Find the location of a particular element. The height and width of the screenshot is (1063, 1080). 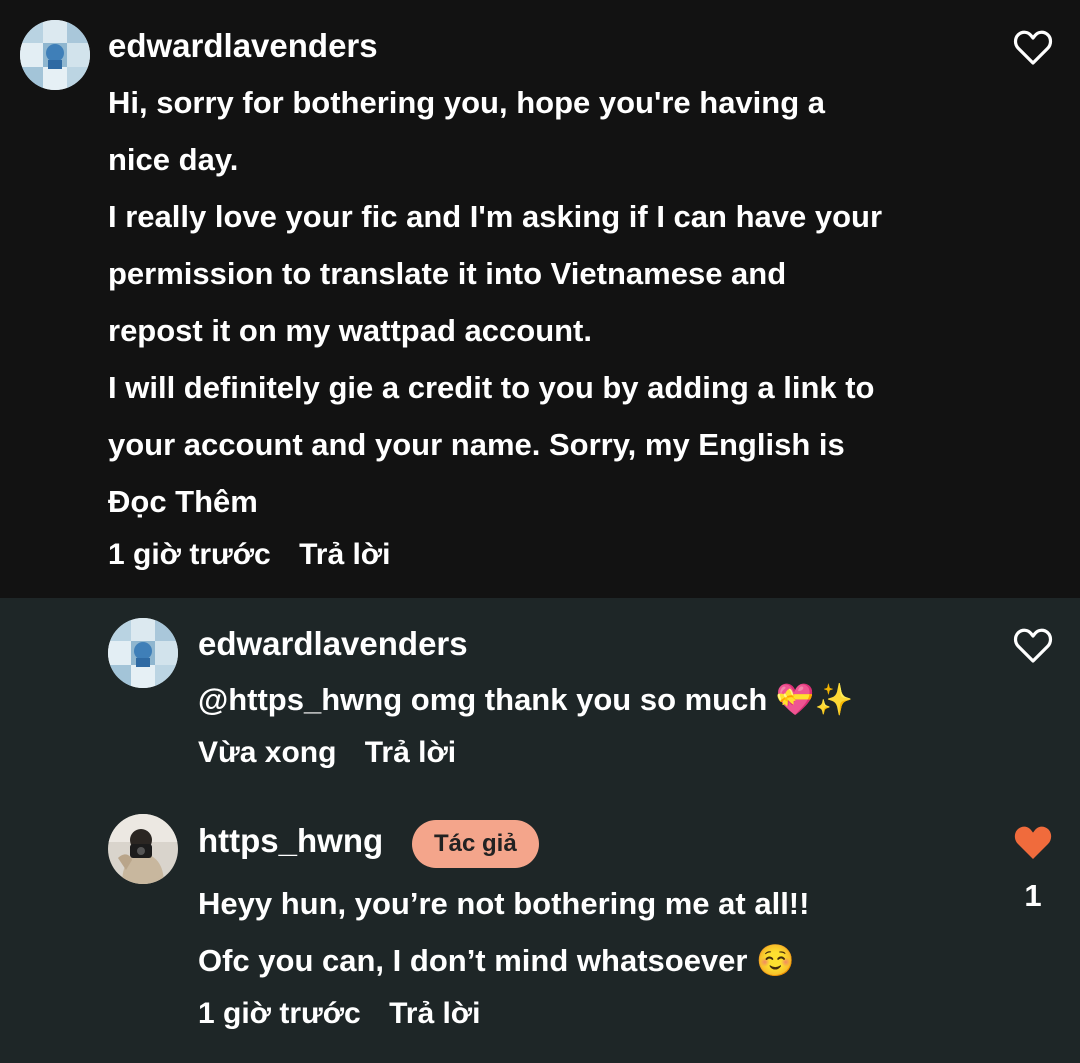

reply-line-text: Ofc you can, I don’t mind whatsoever is located at coordinates (473, 960).